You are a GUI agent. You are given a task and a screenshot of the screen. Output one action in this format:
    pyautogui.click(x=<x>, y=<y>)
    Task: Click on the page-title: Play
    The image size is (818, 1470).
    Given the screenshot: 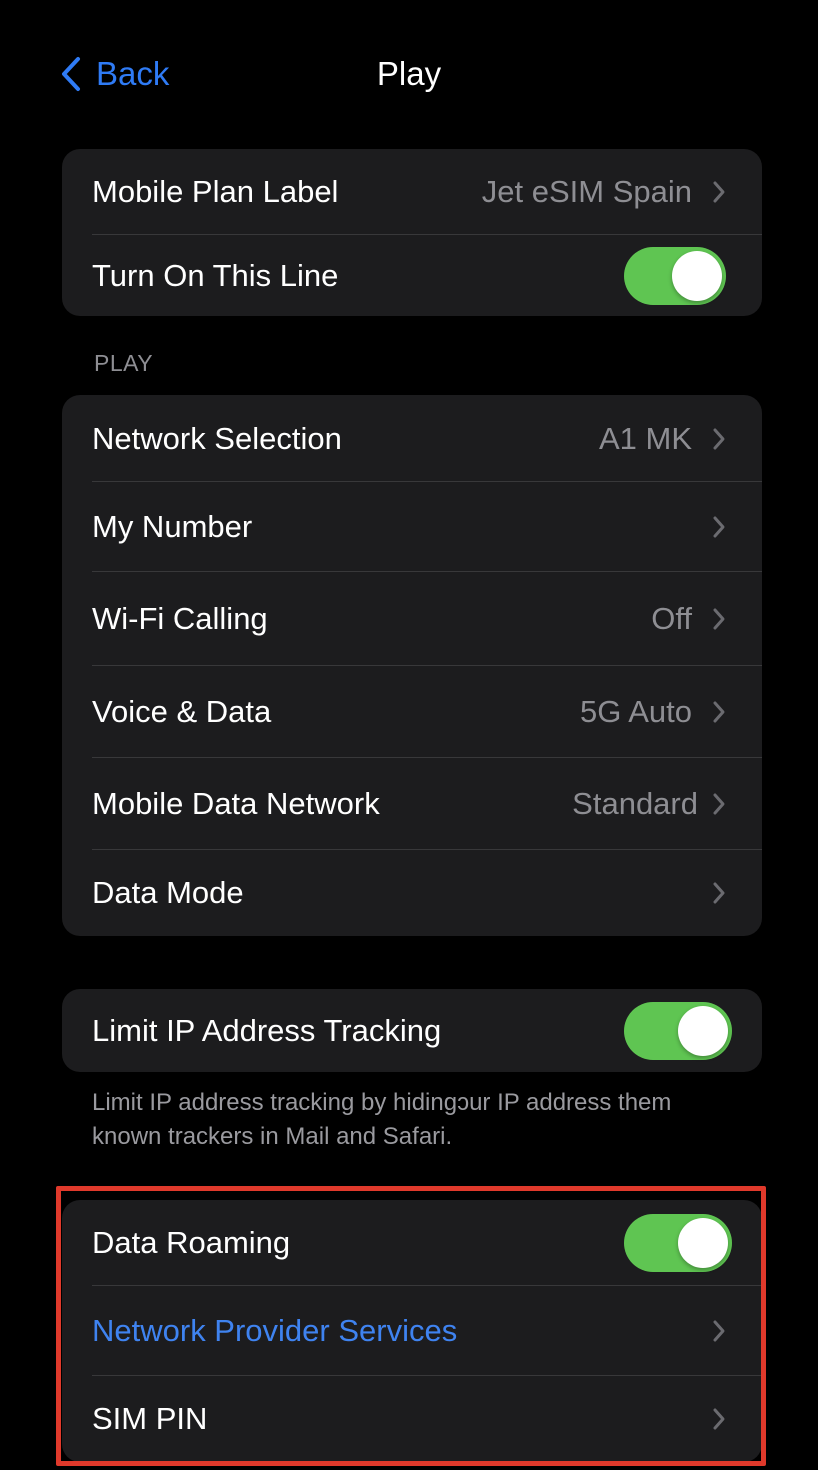 What is the action you would take?
    pyautogui.click(x=409, y=73)
    